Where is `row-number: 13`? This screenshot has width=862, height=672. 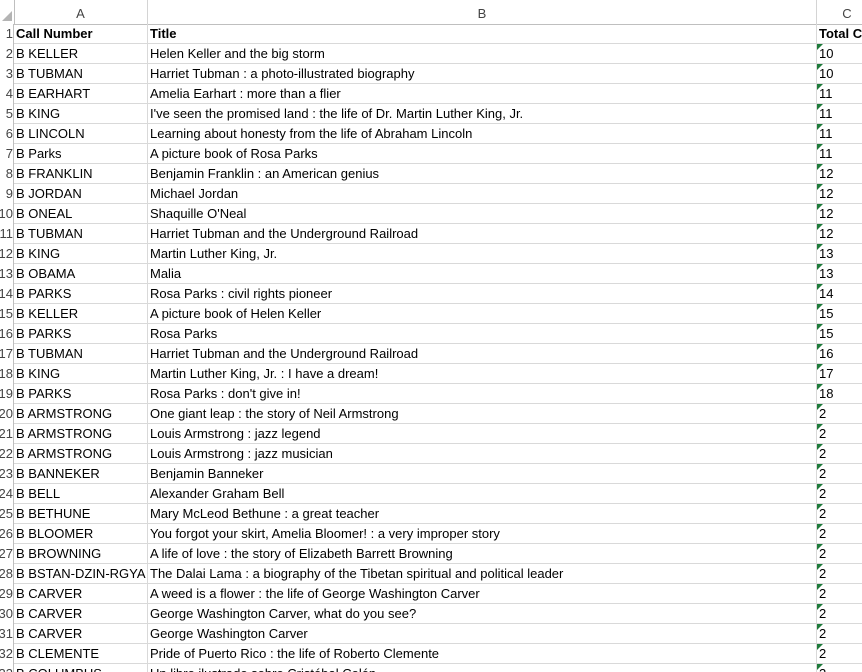
row-number: 13 is located at coordinates (7, 274).